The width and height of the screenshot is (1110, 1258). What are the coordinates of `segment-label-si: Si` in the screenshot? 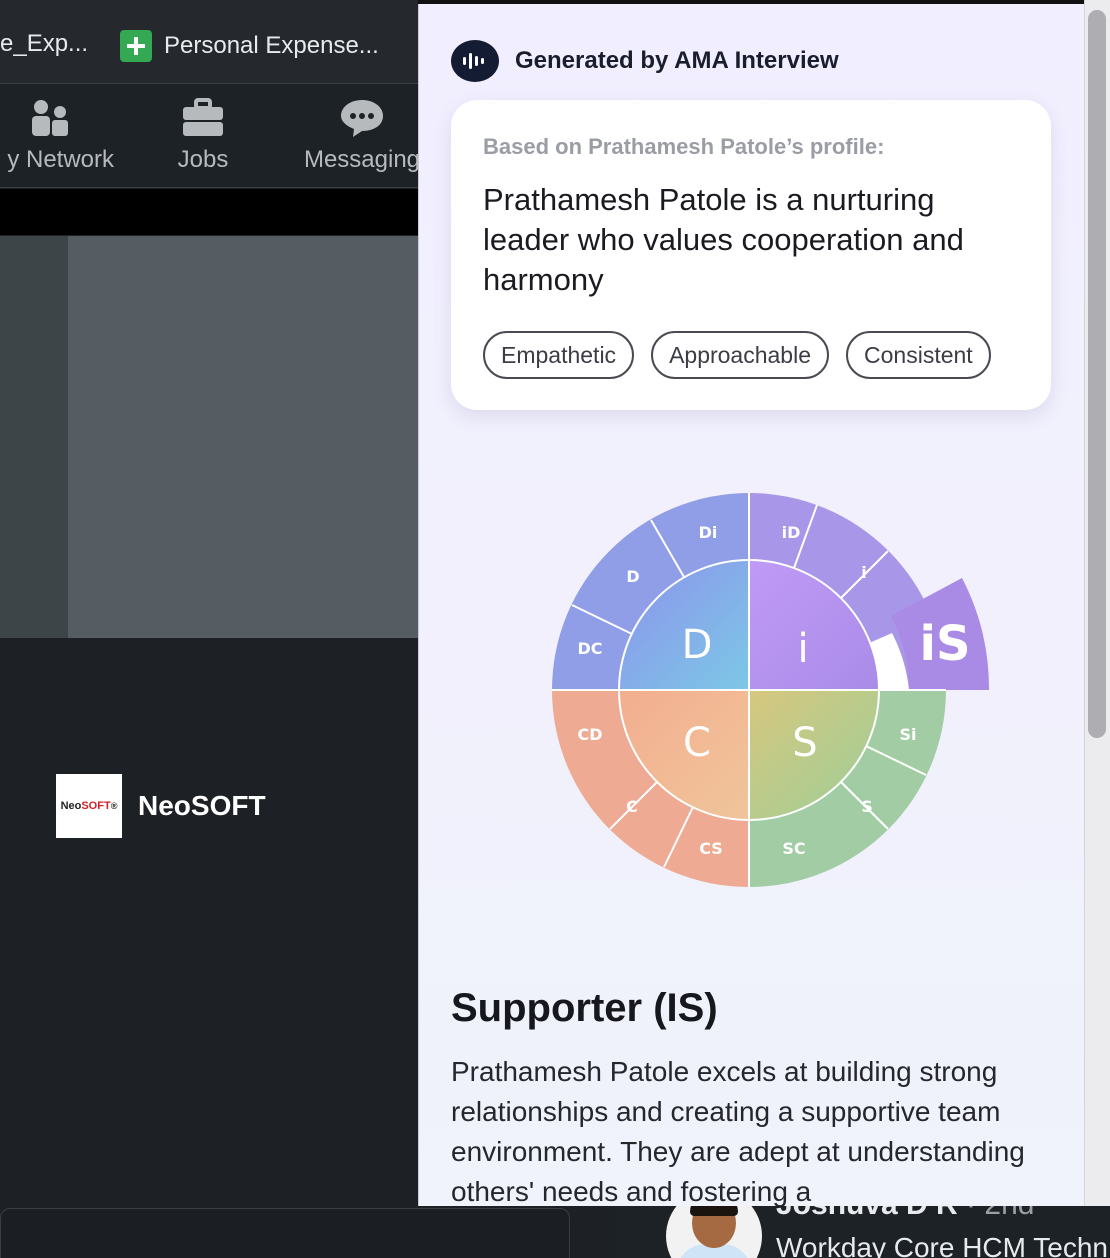 It's located at (907, 734).